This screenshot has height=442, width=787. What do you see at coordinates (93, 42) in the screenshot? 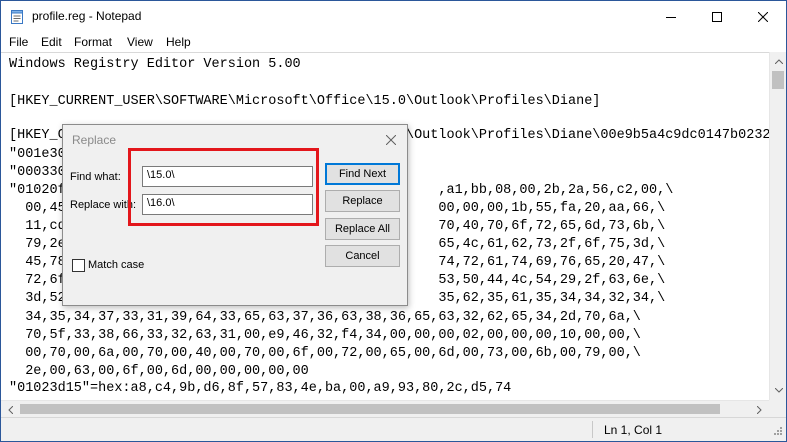
I see `menu-format: Format` at bounding box center [93, 42].